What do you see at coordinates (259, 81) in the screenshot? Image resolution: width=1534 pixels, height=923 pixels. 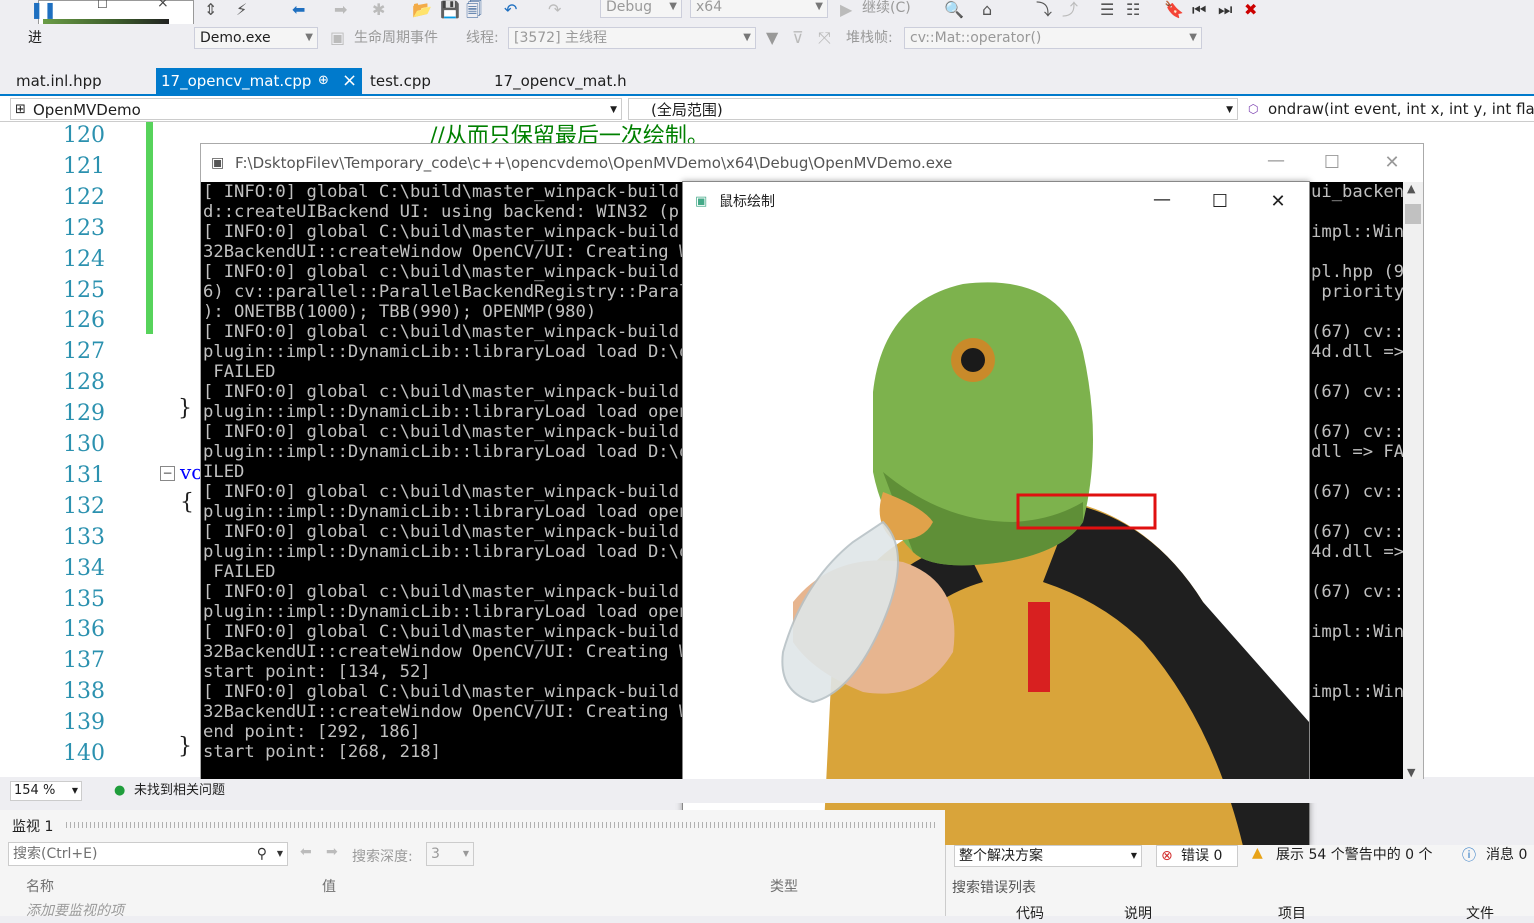 I see `tab-17-opencv-mat-cpp: 17_opencv_mat.cpp ⊕ ×` at bounding box center [259, 81].